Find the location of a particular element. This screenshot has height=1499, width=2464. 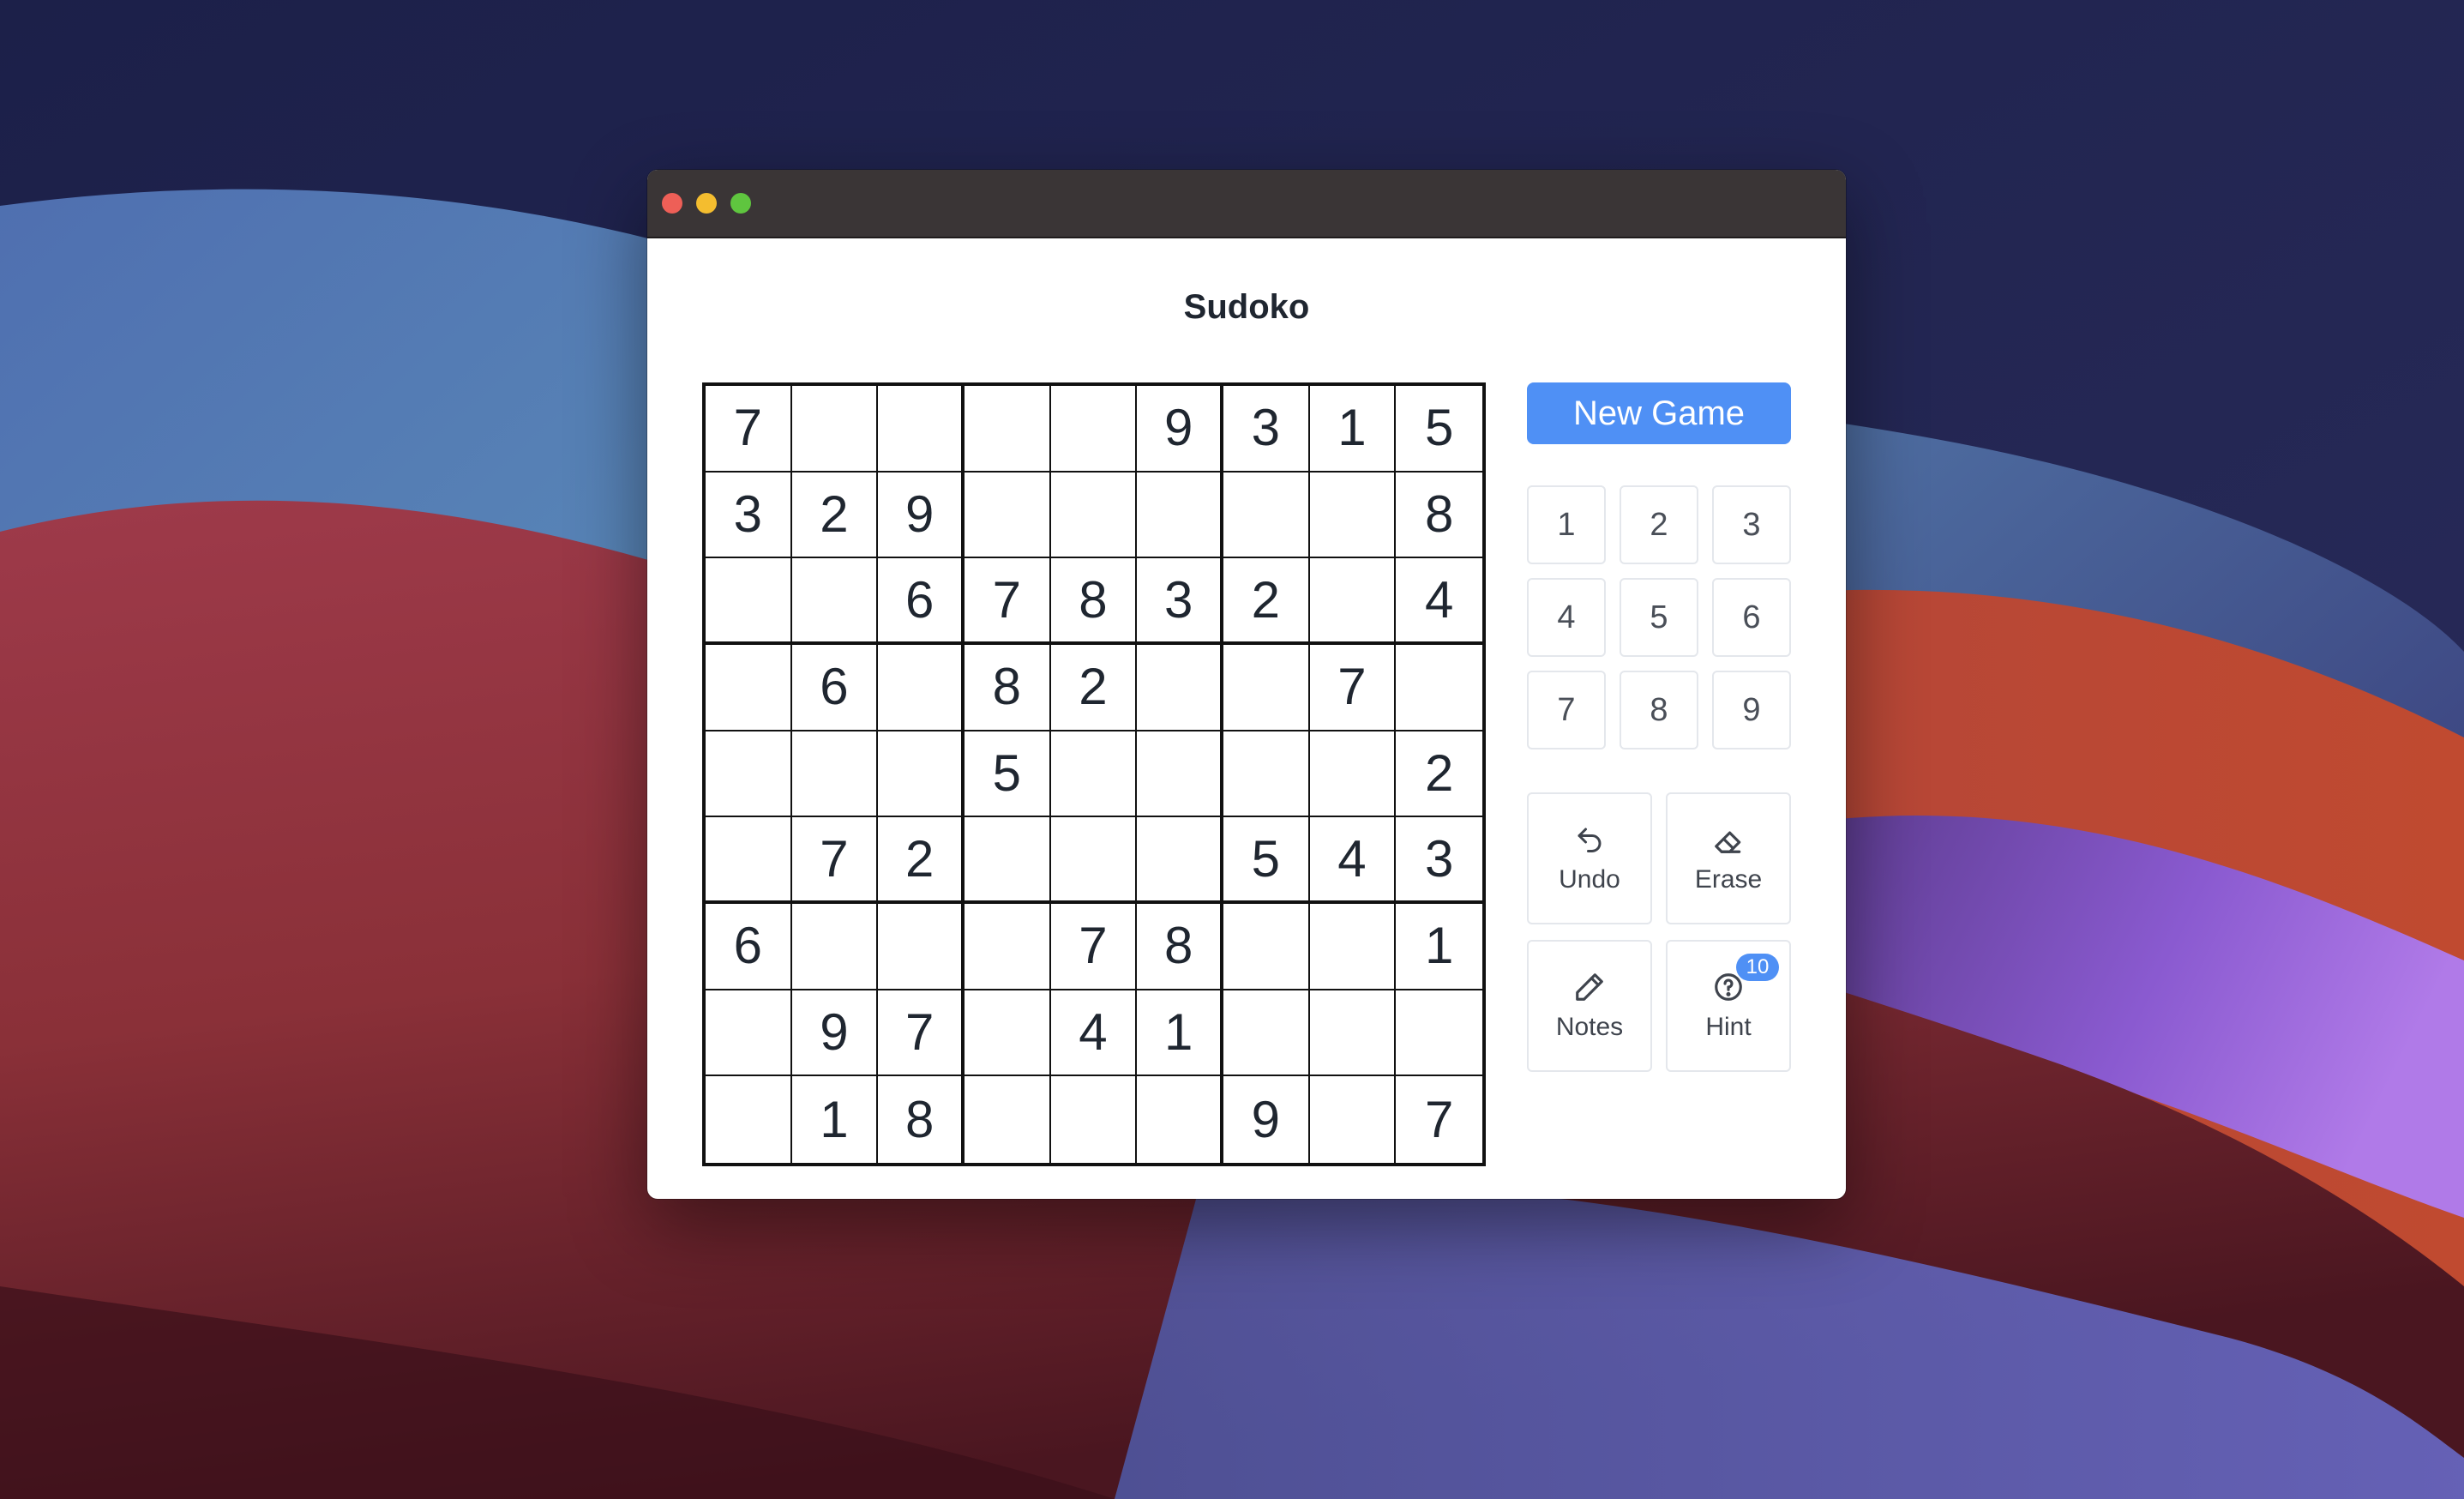

undo-button: Undo is located at coordinates (1589, 858).